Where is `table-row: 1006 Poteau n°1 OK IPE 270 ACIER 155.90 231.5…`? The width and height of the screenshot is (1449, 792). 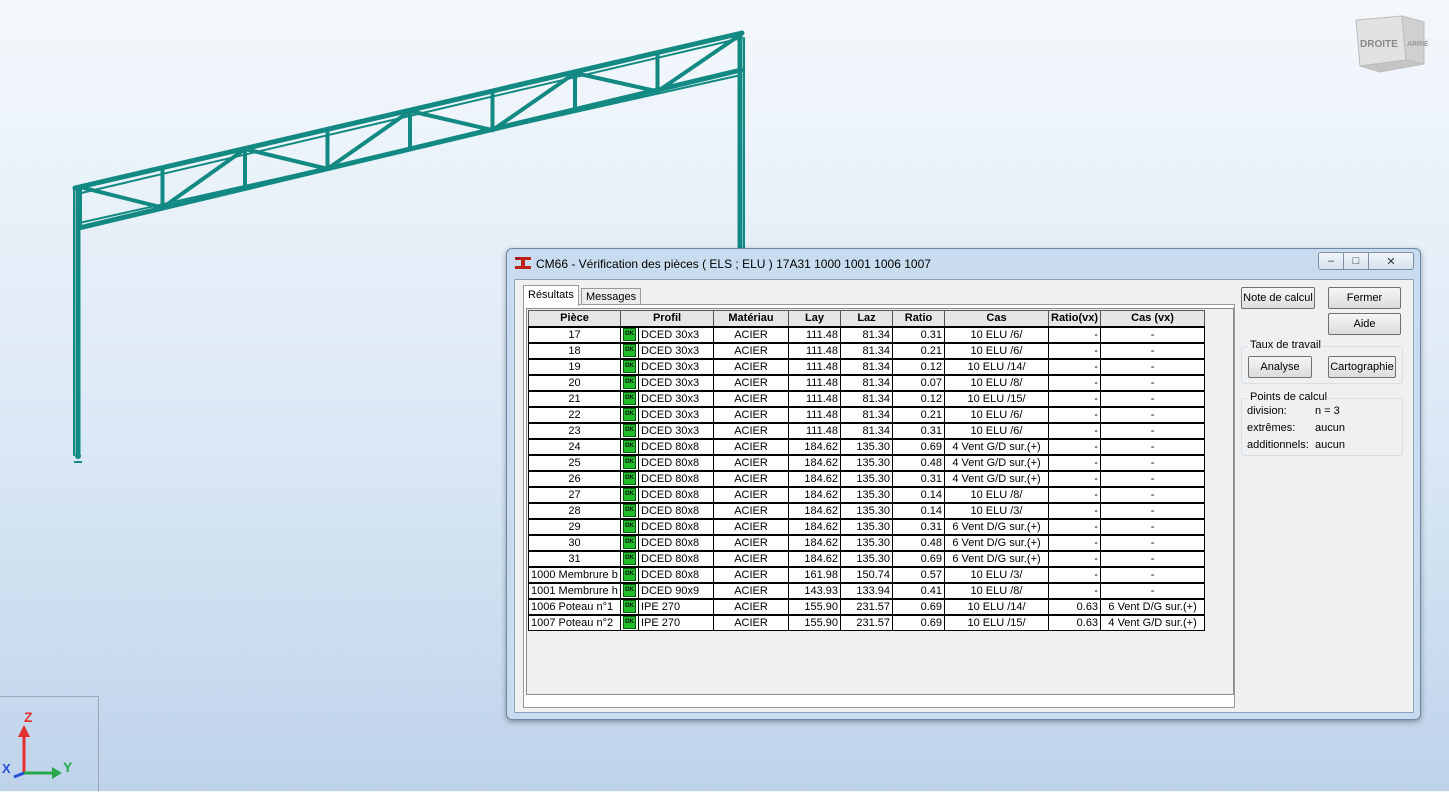
table-row: 1006 Poteau n°1 OK IPE 270 ACIER 155.90 231.5… is located at coordinates (867, 606).